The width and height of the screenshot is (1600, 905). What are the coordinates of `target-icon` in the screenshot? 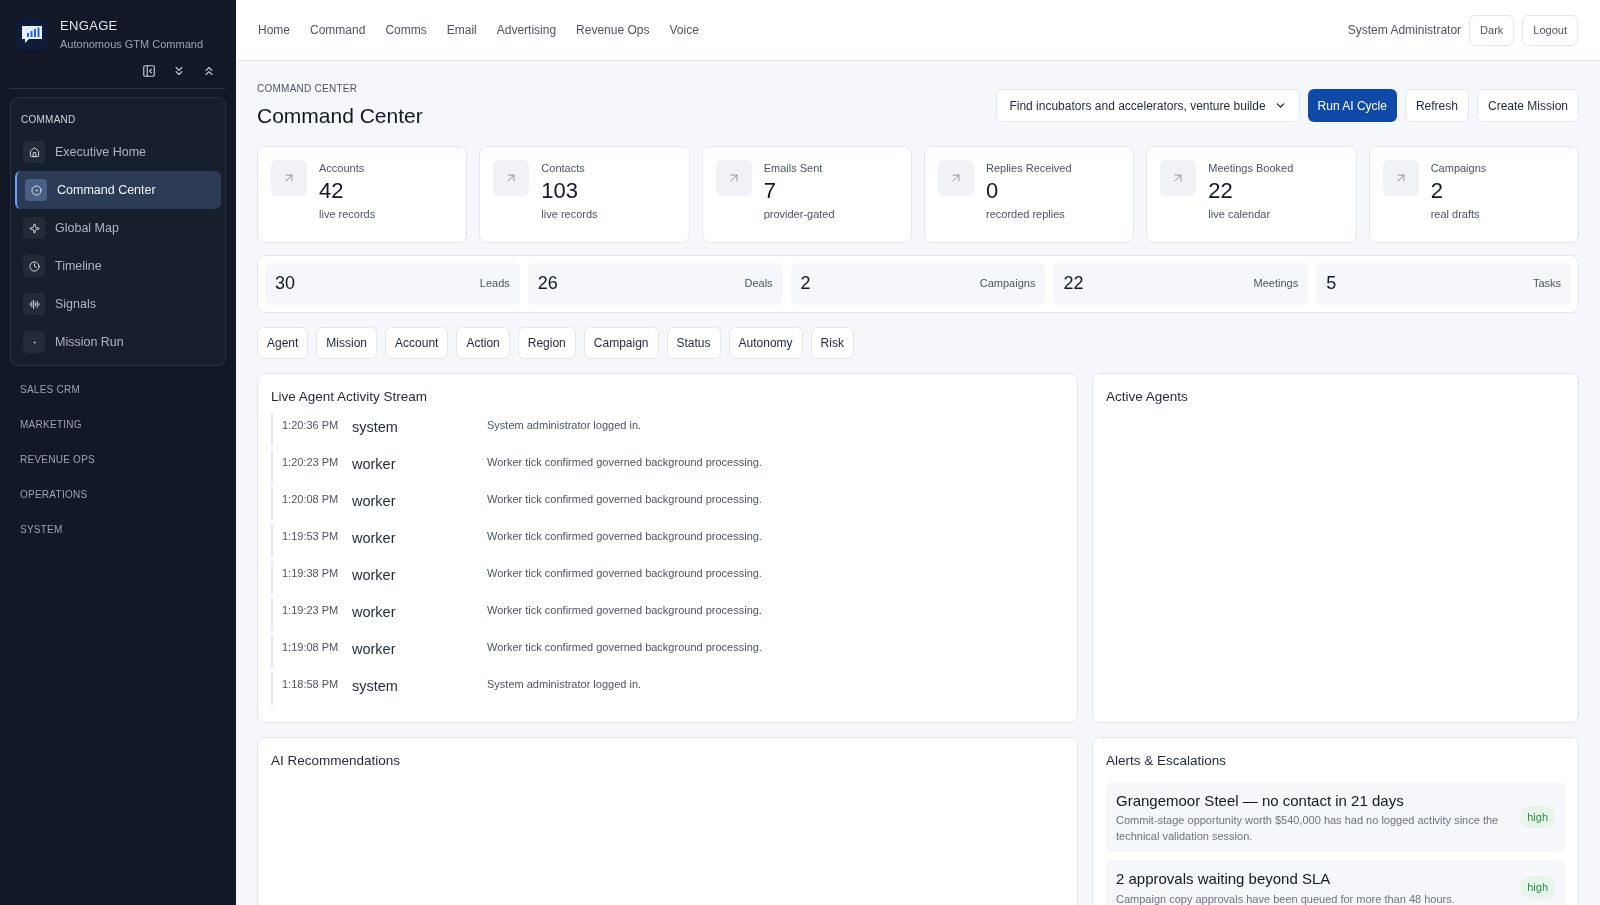 It's located at (36, 190).